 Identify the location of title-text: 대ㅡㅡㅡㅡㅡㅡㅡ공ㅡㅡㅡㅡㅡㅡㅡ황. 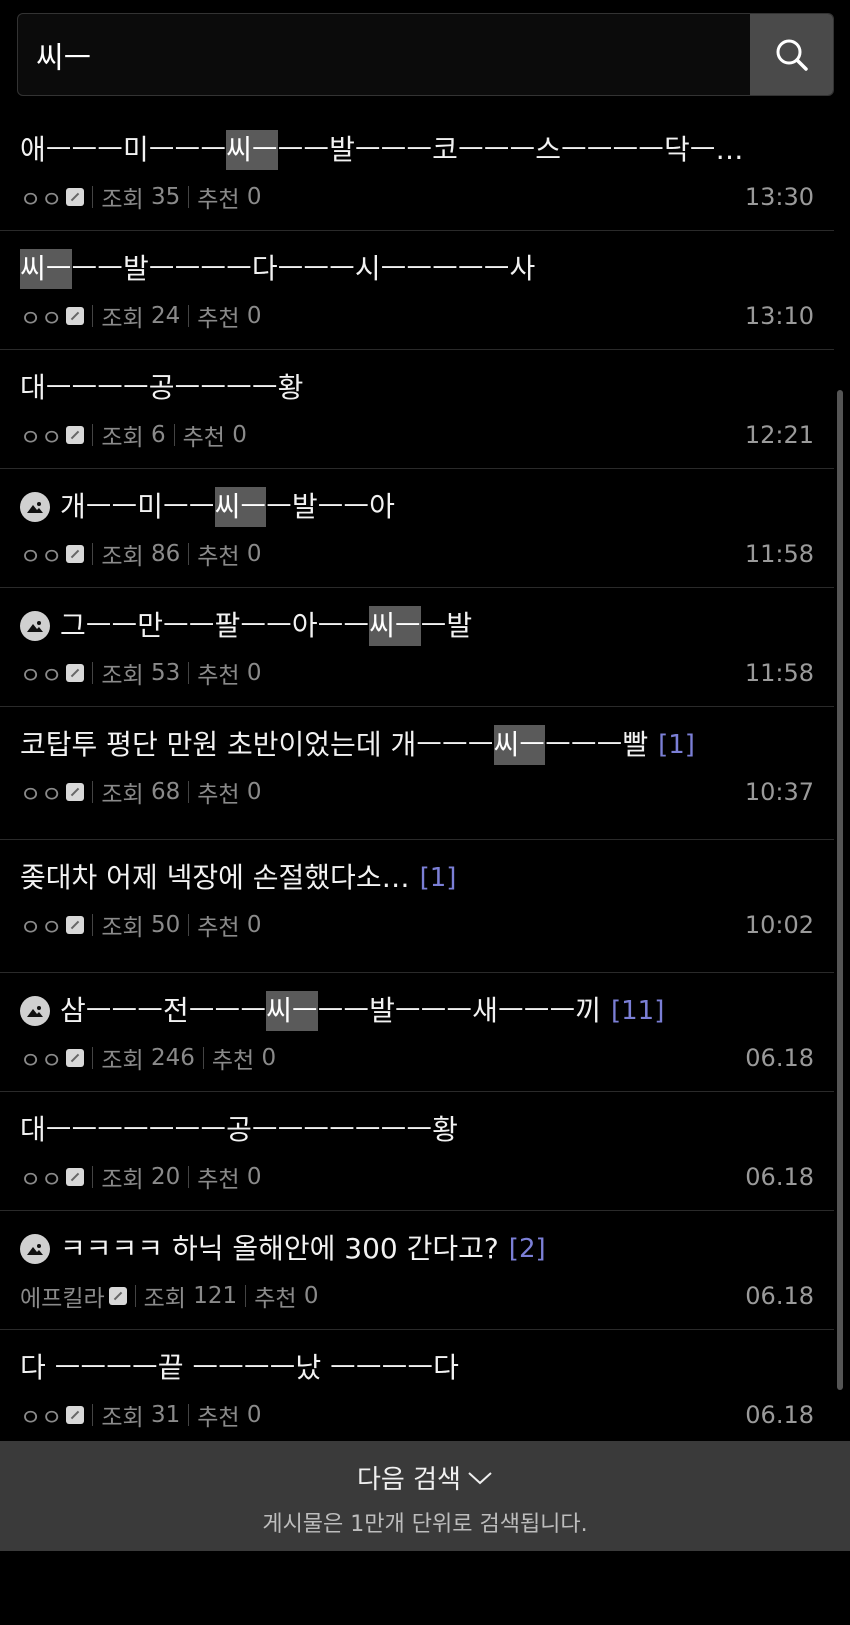
(239, 1129).